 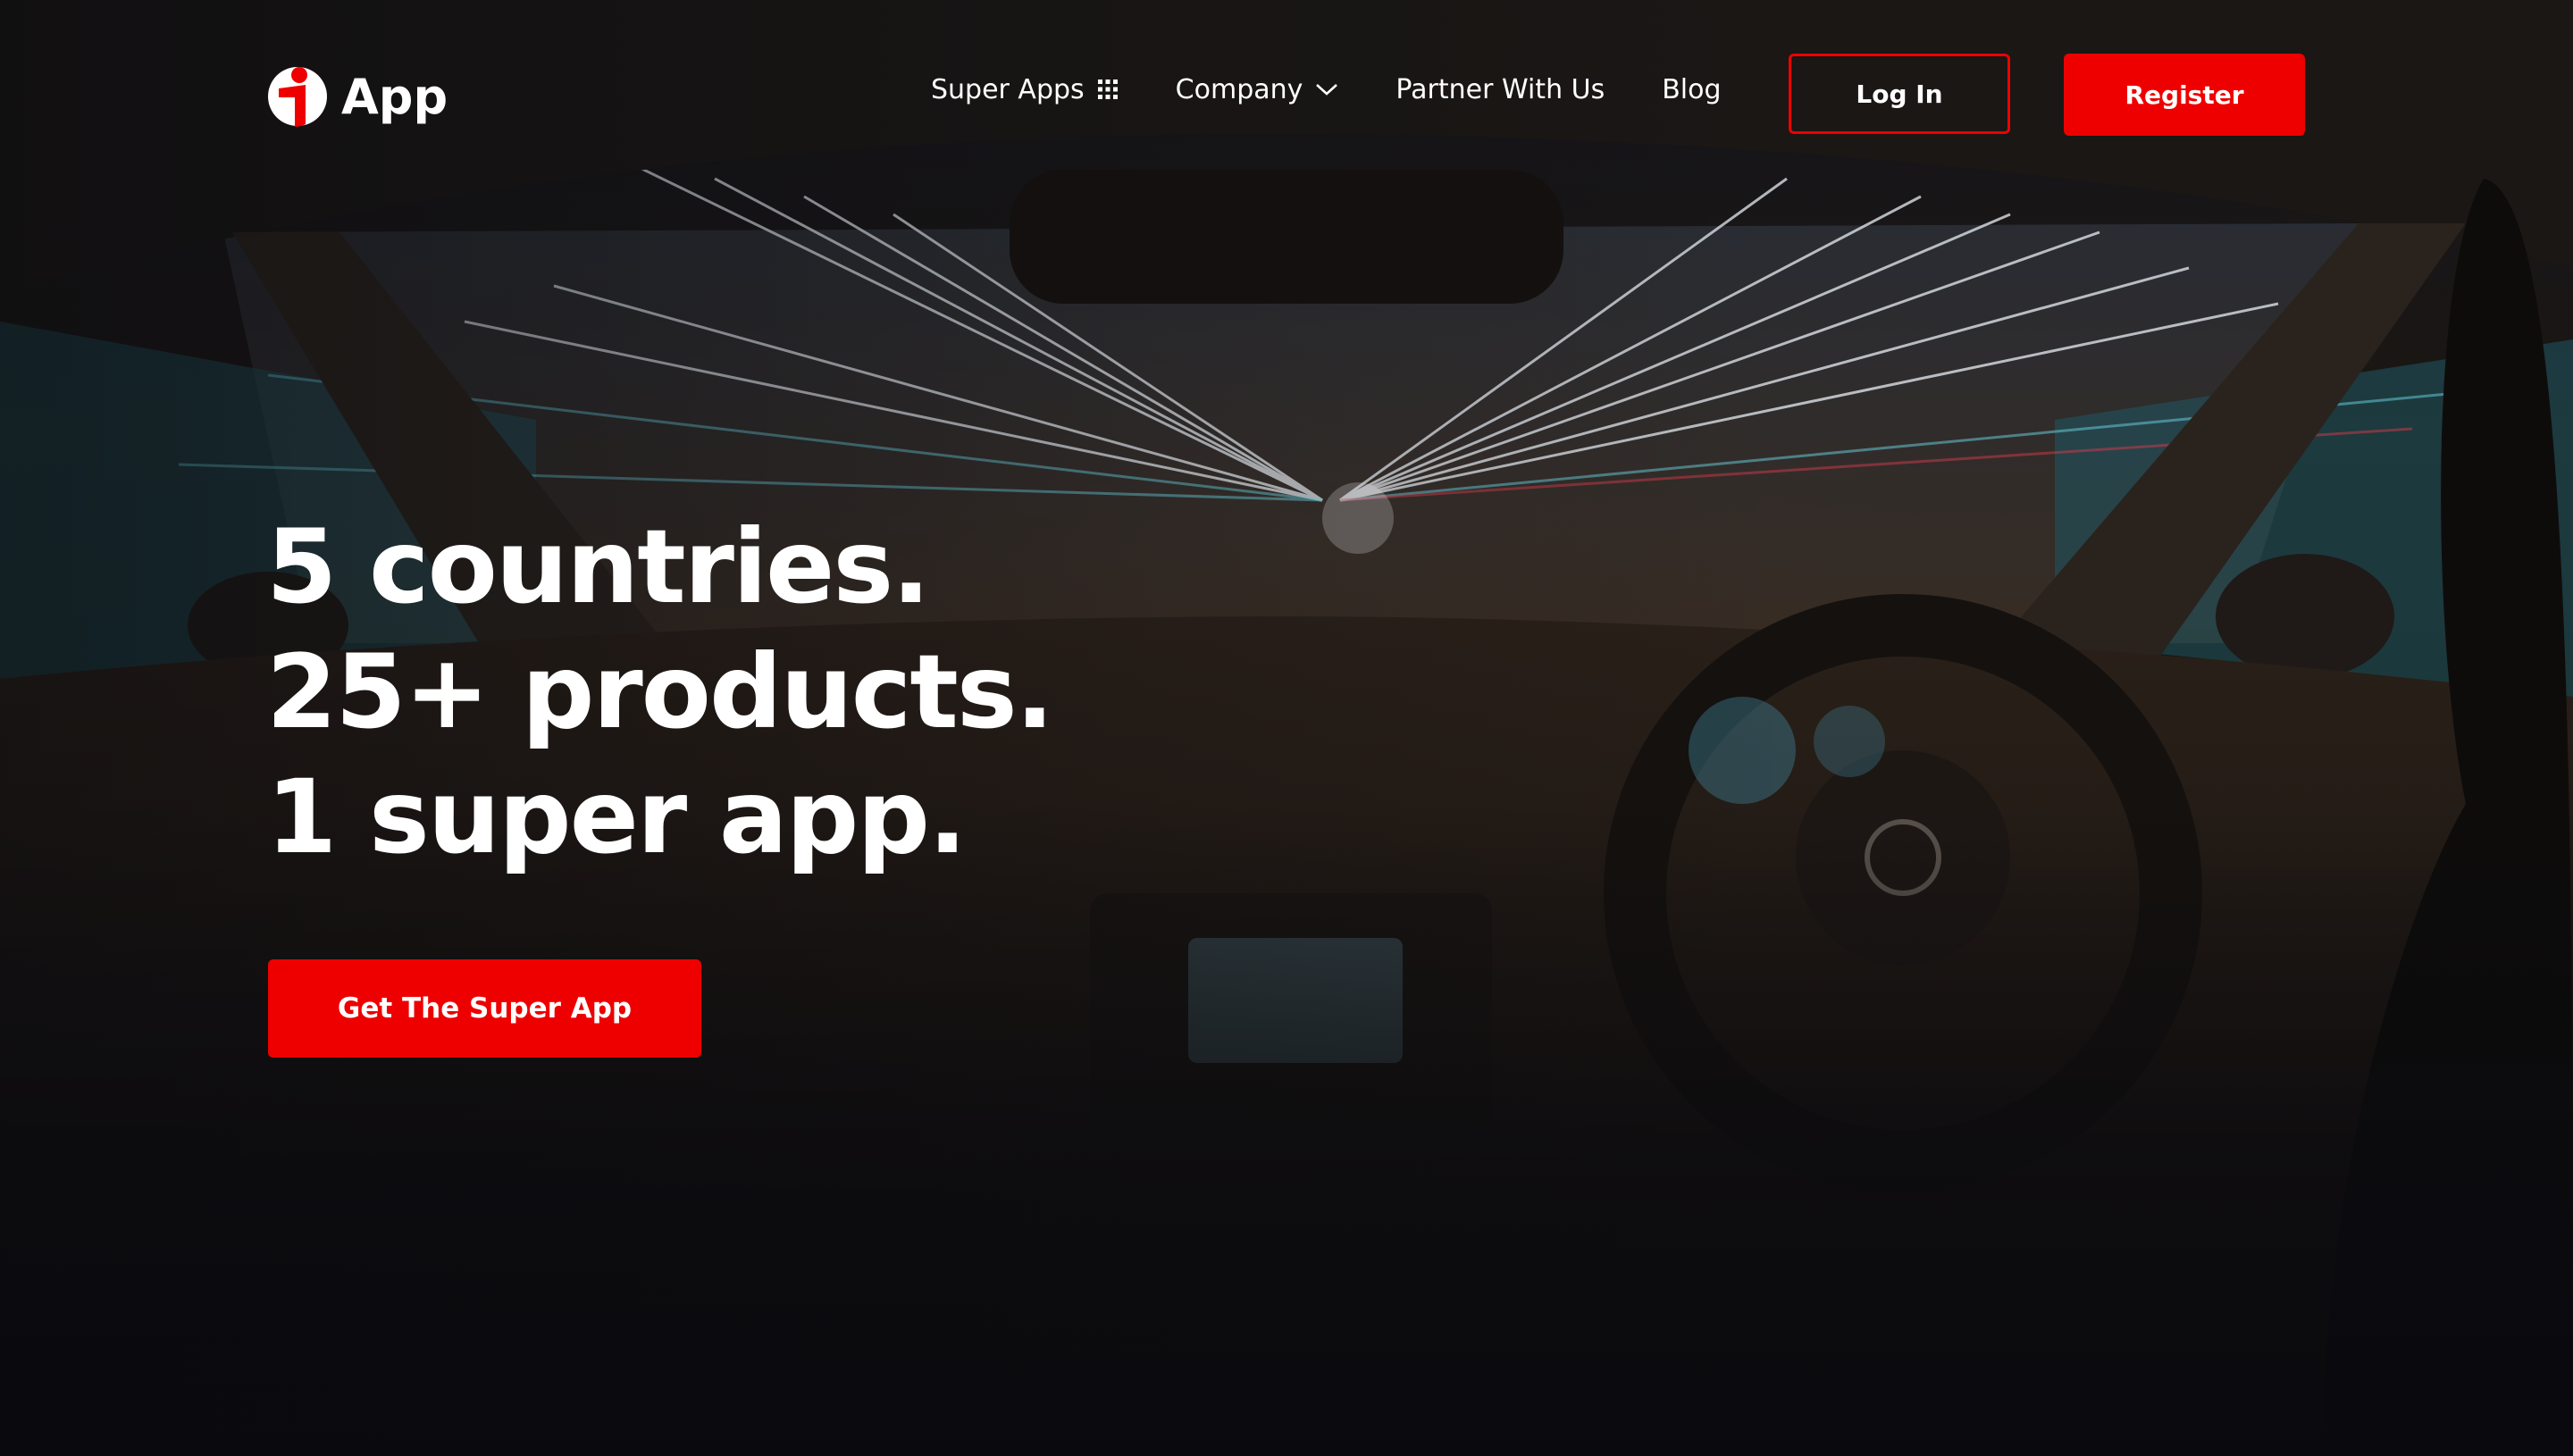 I want to click on i-logo-icon, so click(x=297, y=96).